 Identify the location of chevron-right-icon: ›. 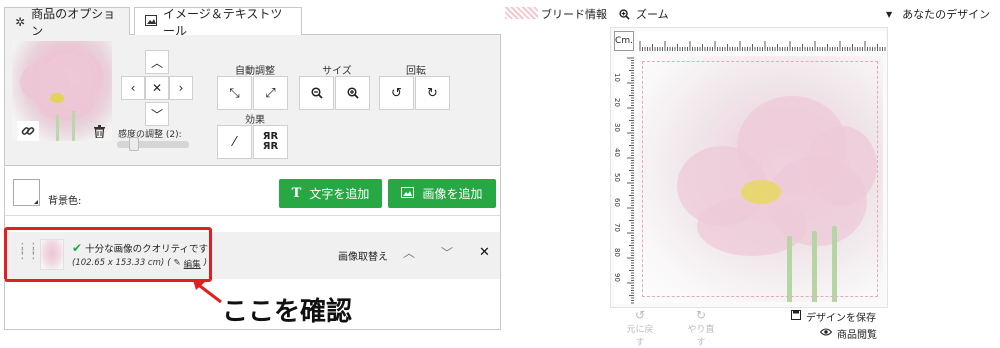
(181, 88).